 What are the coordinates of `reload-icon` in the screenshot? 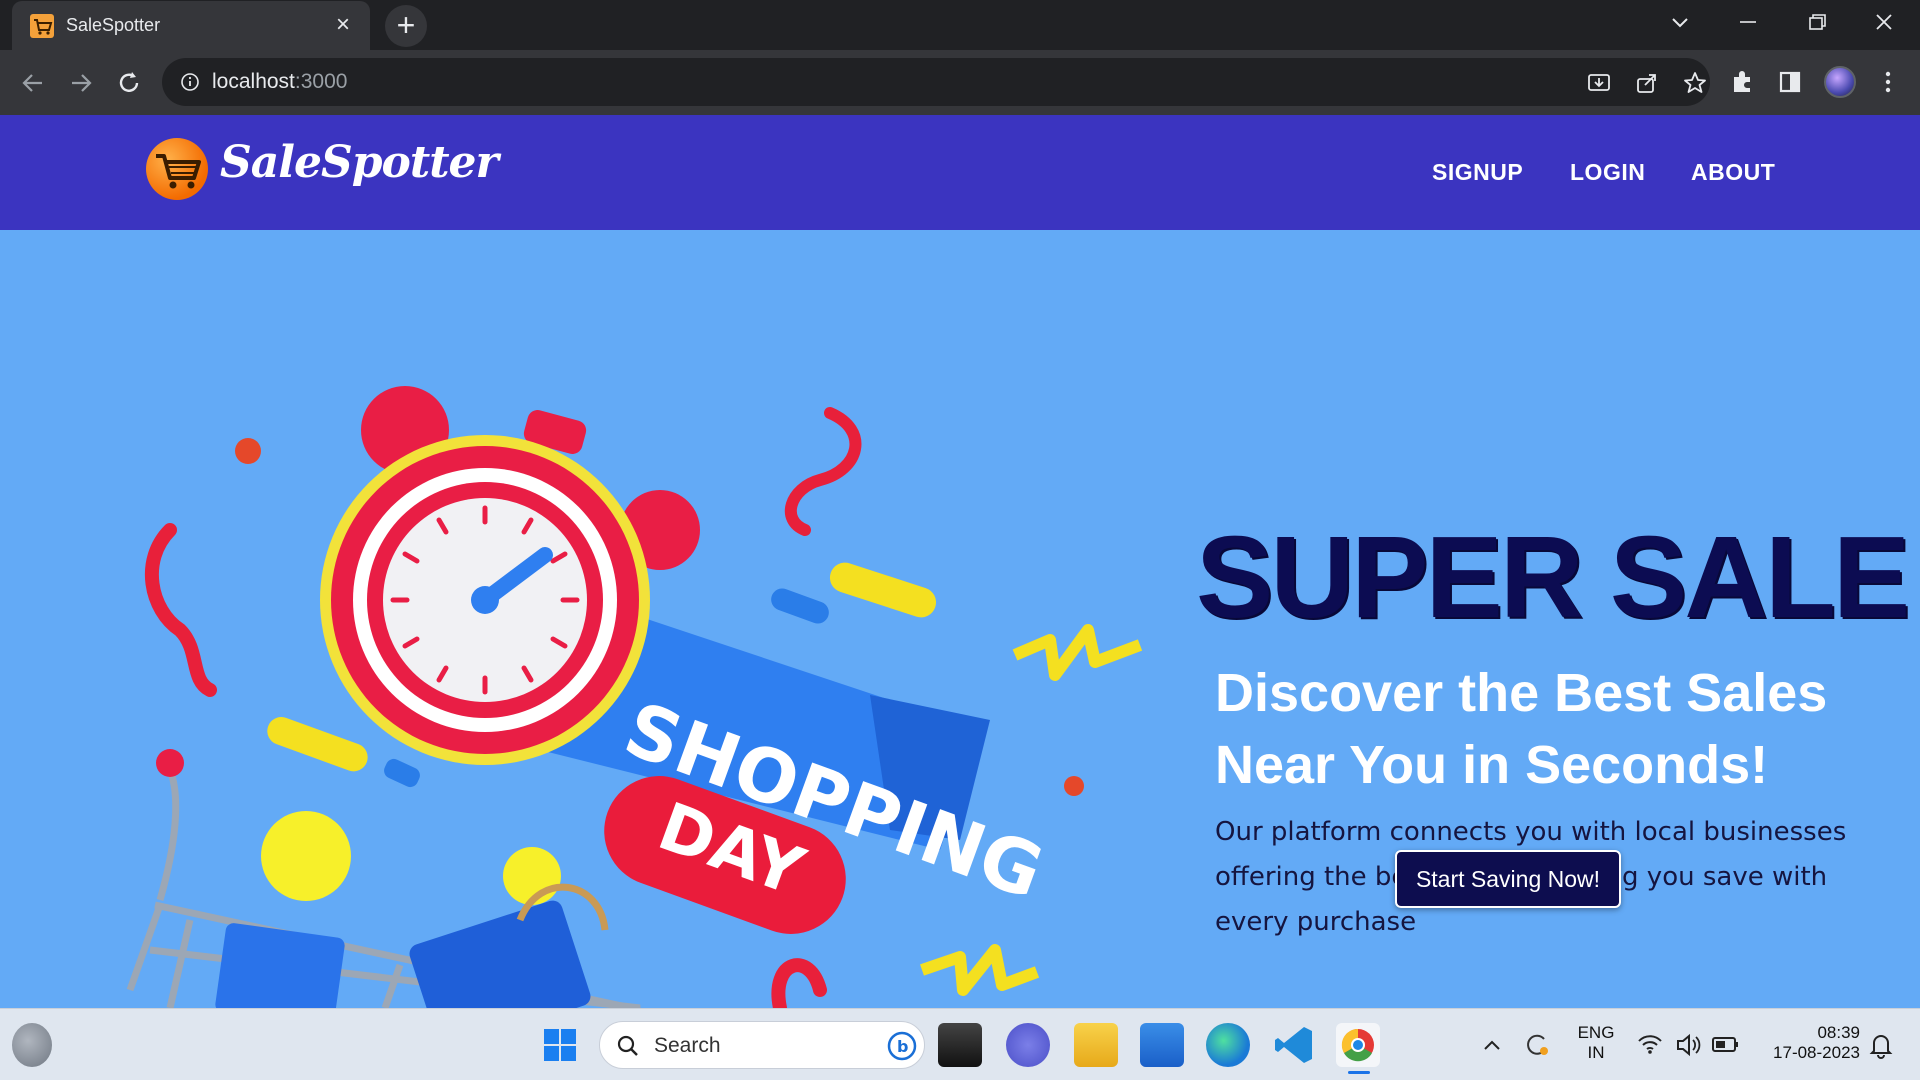 It's located at (129, 83).